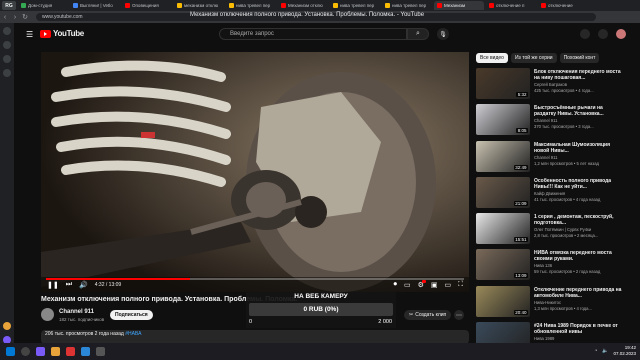 The width and height of the screenshot is (640, 360). Describe the element at coordinates (55, 351) in the screenshot. I see `explorer-icon` at that location.